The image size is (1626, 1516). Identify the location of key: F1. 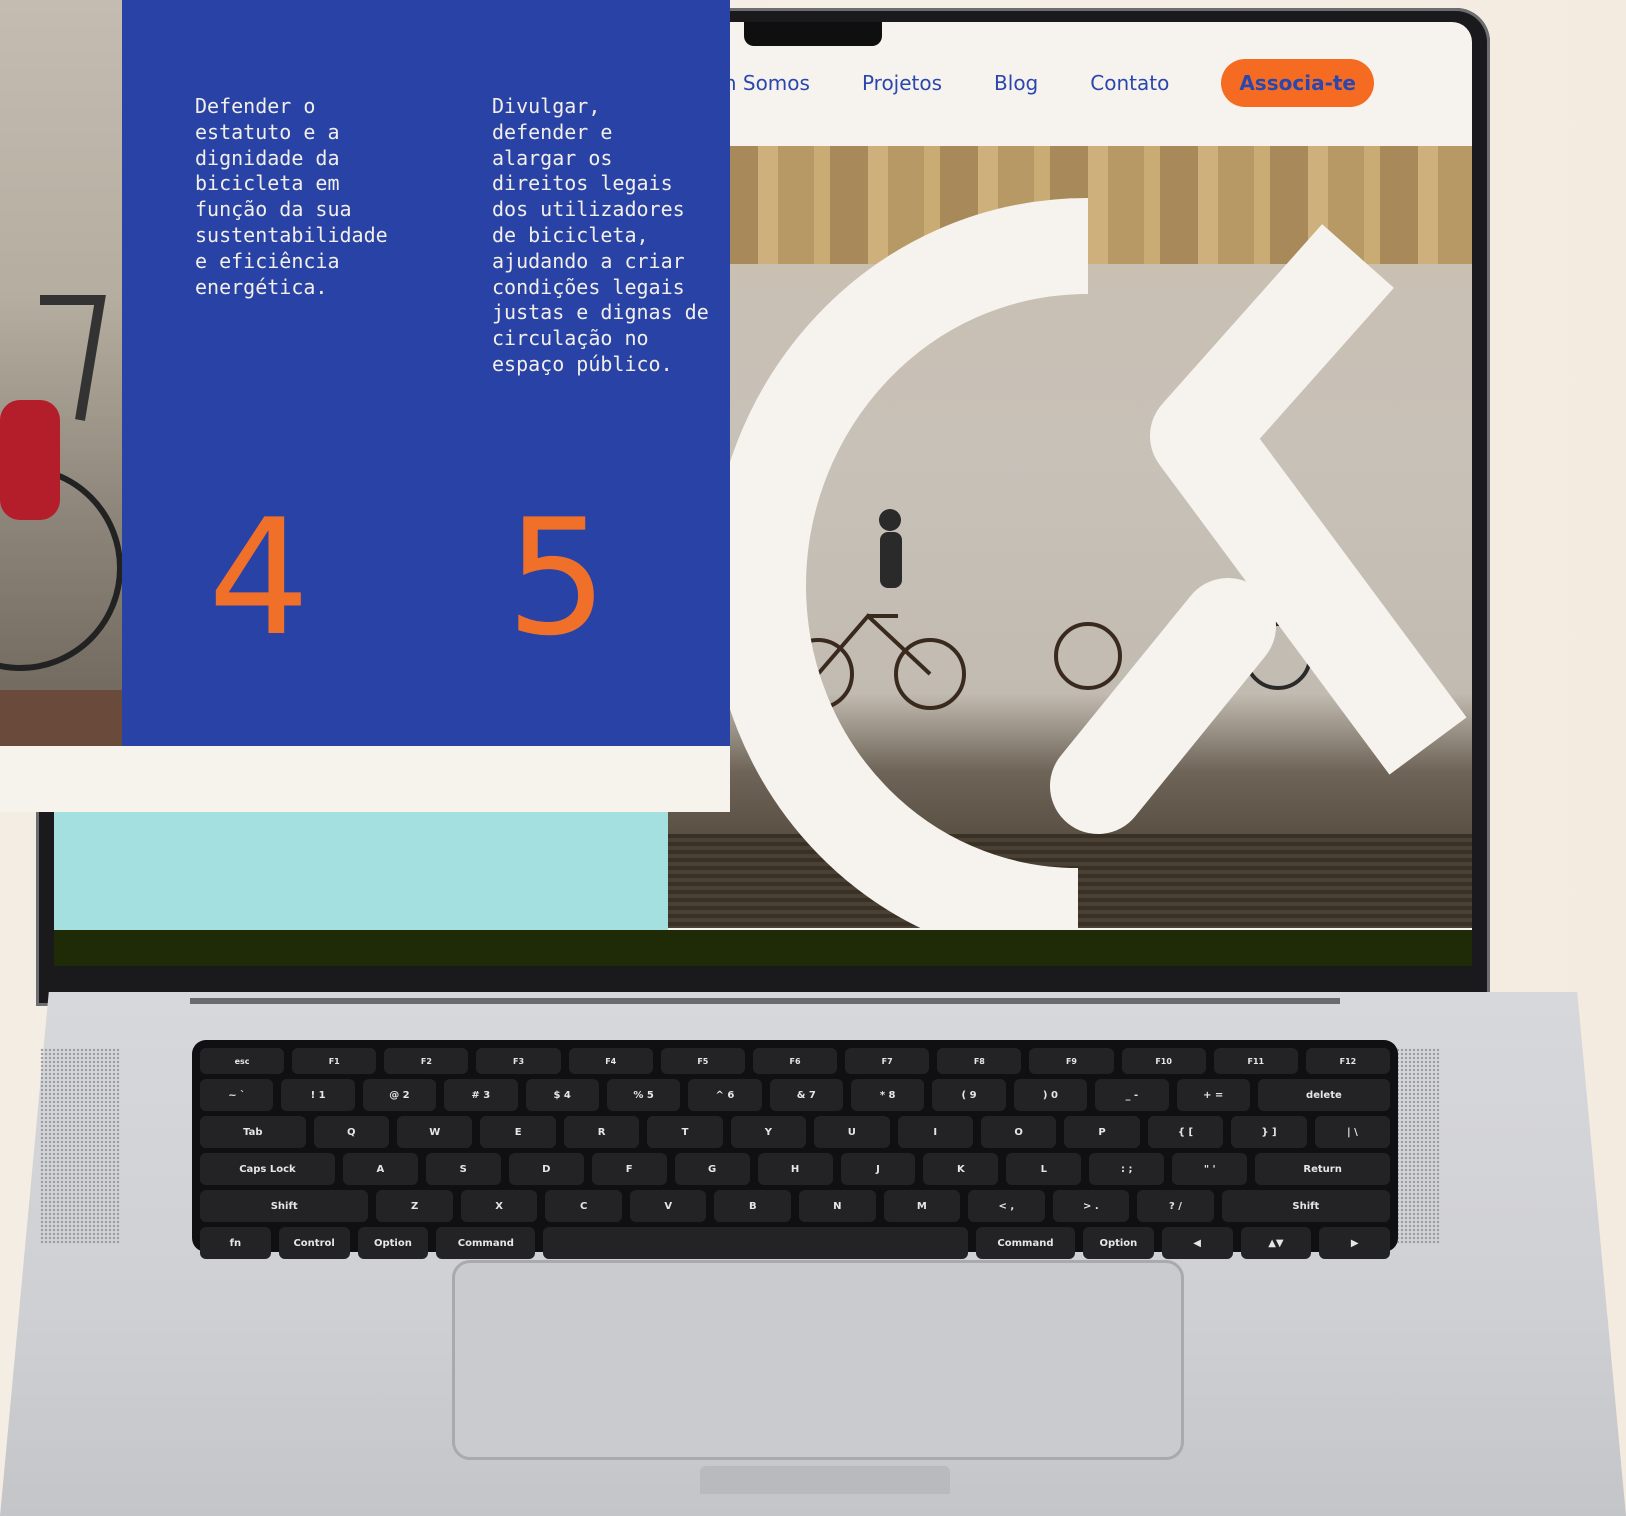
(334, 1061).